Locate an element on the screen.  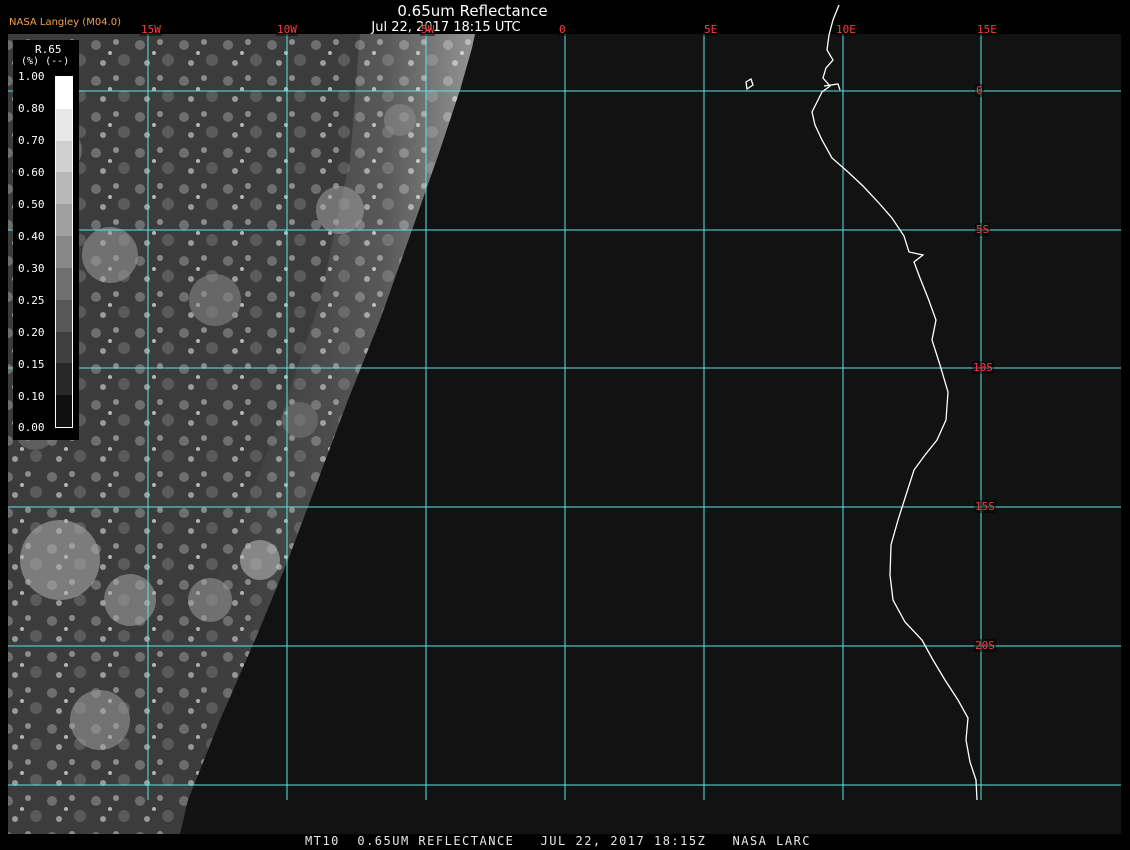
legend-tick-label: 0.60 is located at coordinates (31, 172).